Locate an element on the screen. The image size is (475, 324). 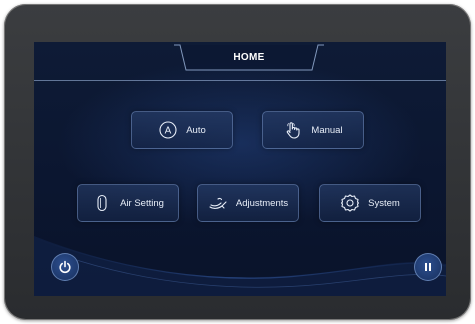
power-button is located at coordinates (65, 267).